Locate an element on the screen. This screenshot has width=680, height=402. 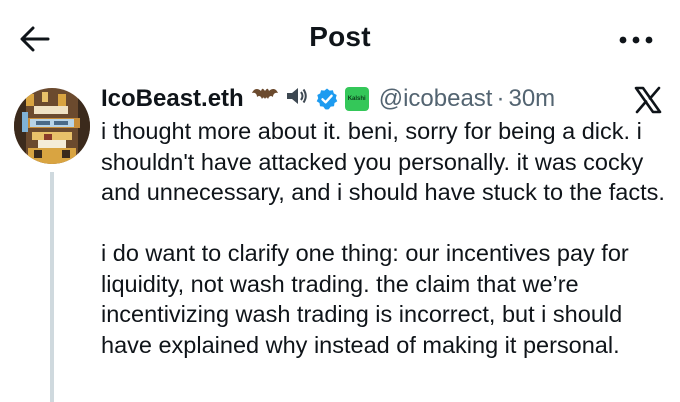
display-name: IcoBeast.eth is located at coordinates (172, 99).